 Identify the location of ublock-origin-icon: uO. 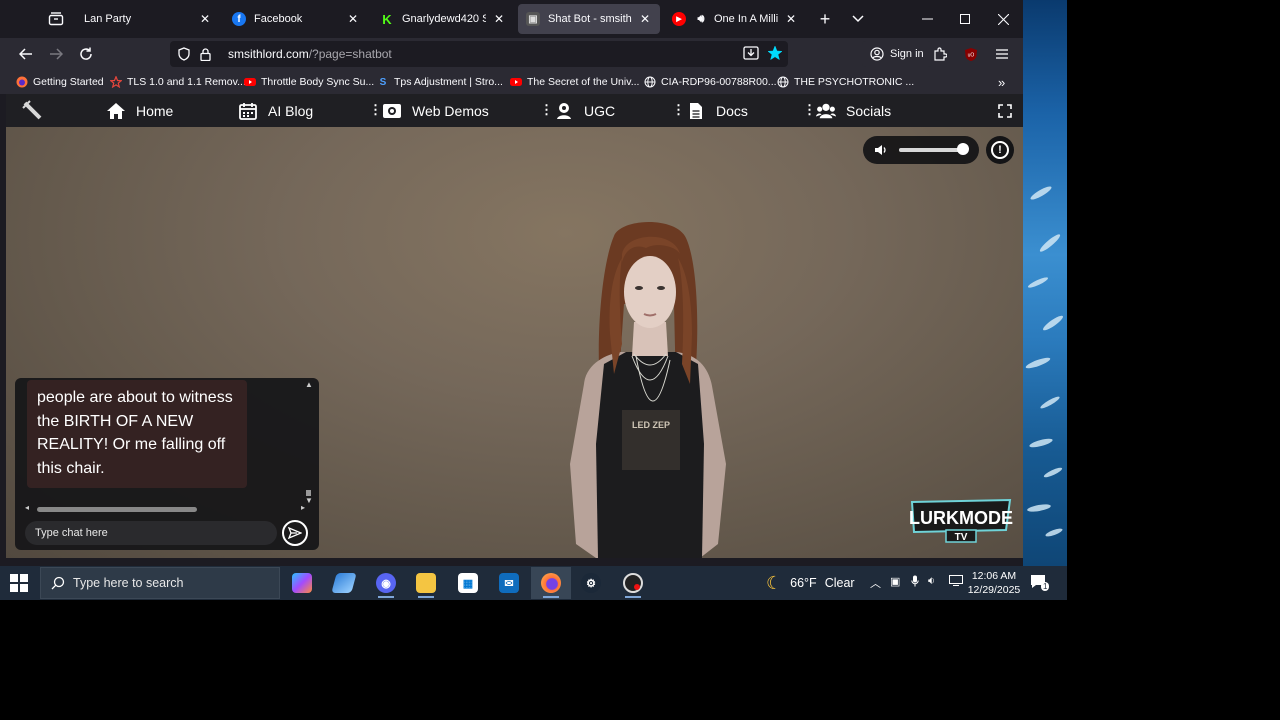
(971, 54).